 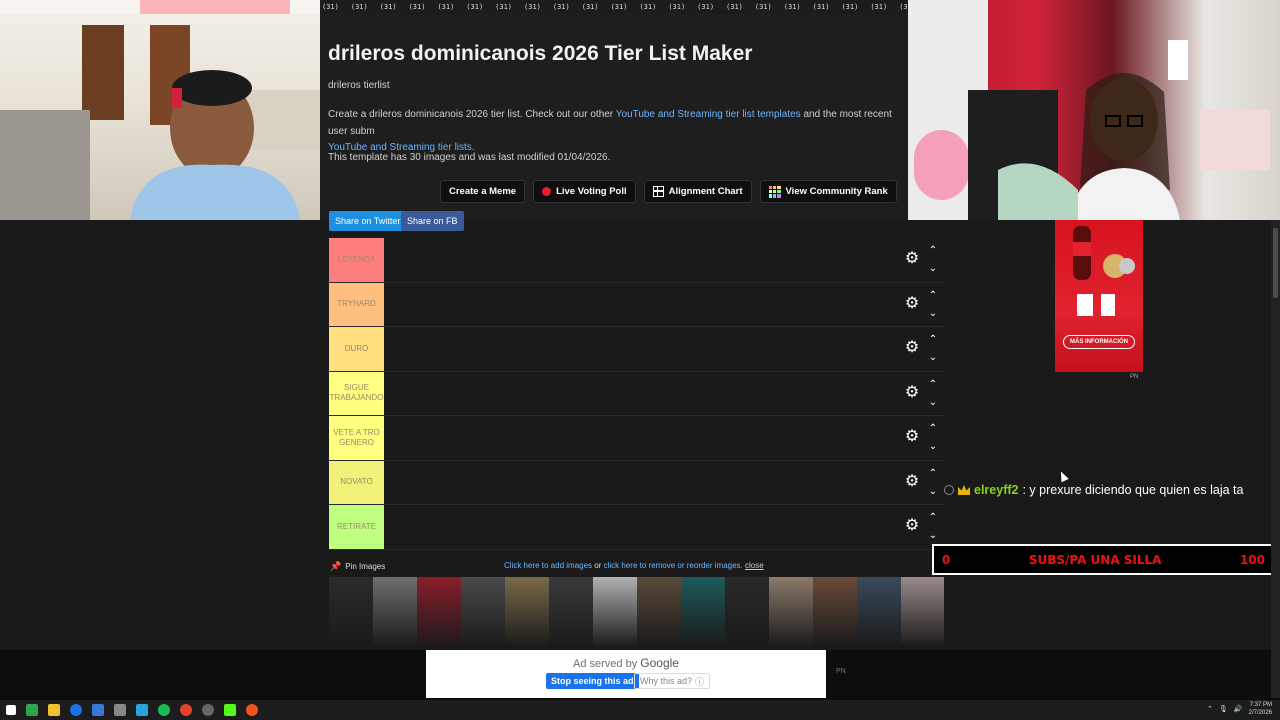 I want to click on alignment-chart-button: Alignment Chart, so click(x=697, y=191).